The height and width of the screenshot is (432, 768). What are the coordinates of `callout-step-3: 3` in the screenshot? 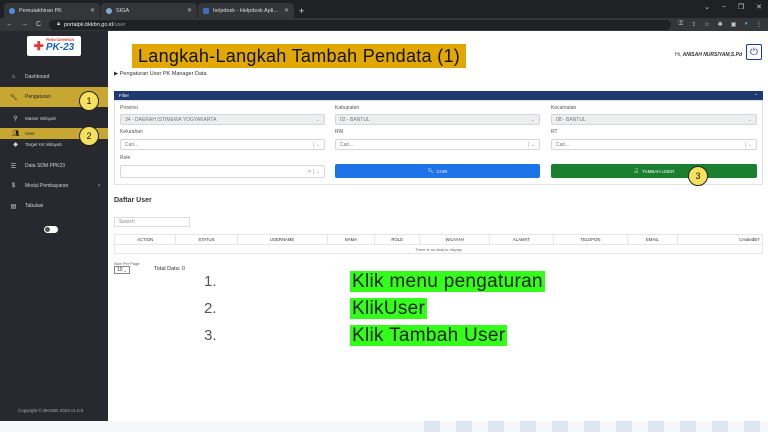 It's located at (698, 176).